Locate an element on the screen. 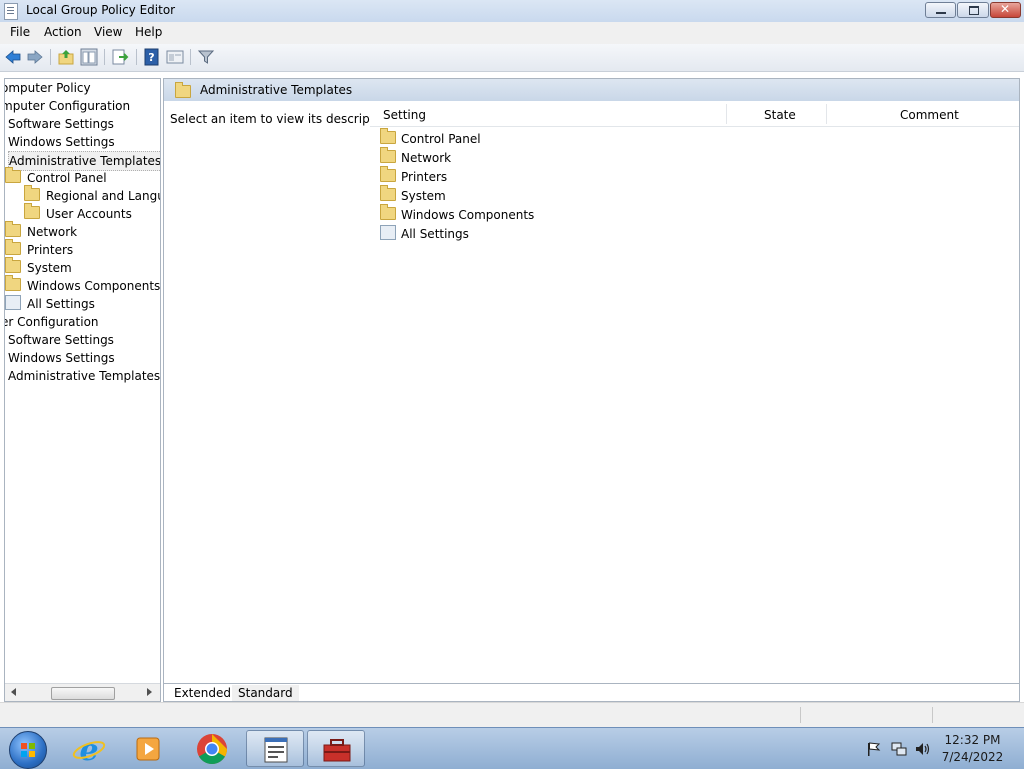 The image size is (1024, 771). list-item: Network is located at coordinates (416, 157).